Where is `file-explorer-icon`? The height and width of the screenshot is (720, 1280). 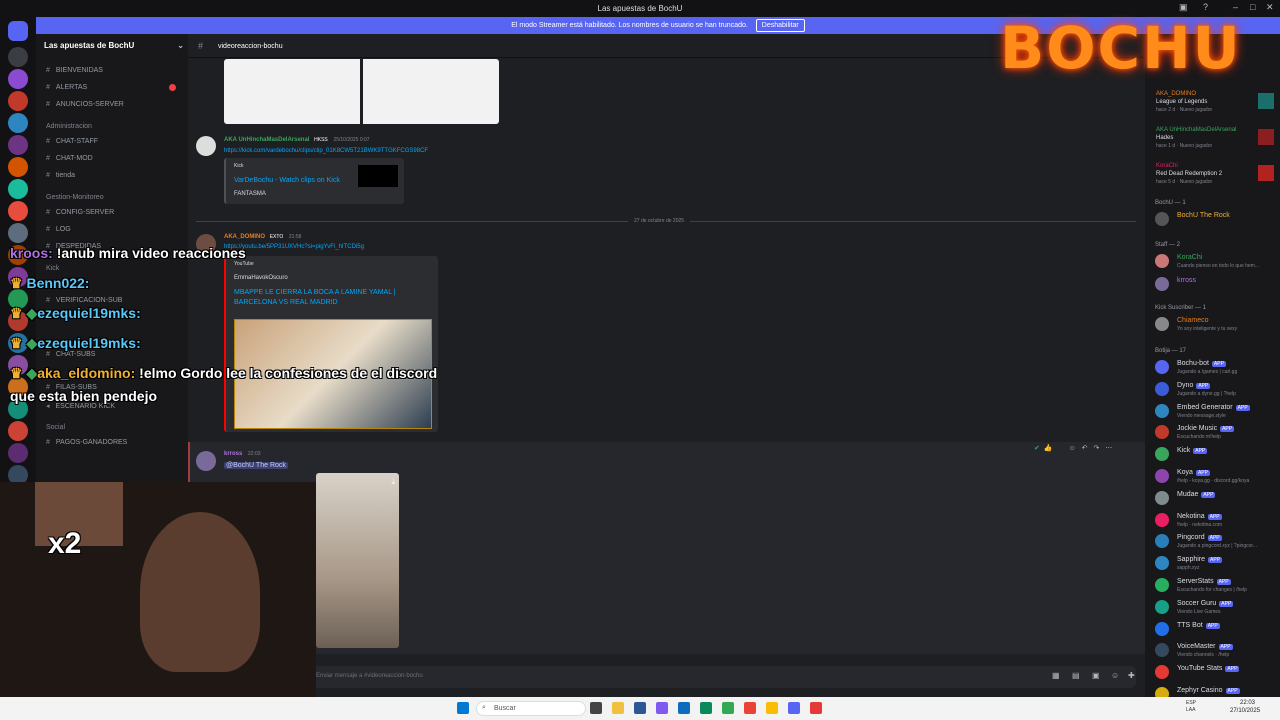 file-explorer-icon is located at coordinates (618, 708).